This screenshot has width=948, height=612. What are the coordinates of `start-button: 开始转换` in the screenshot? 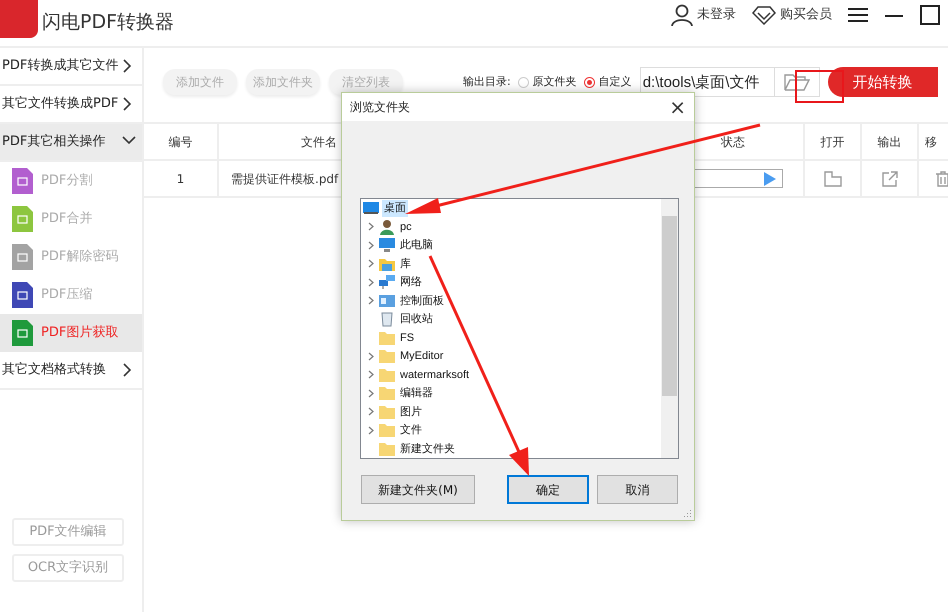 It's located at (883, 82).